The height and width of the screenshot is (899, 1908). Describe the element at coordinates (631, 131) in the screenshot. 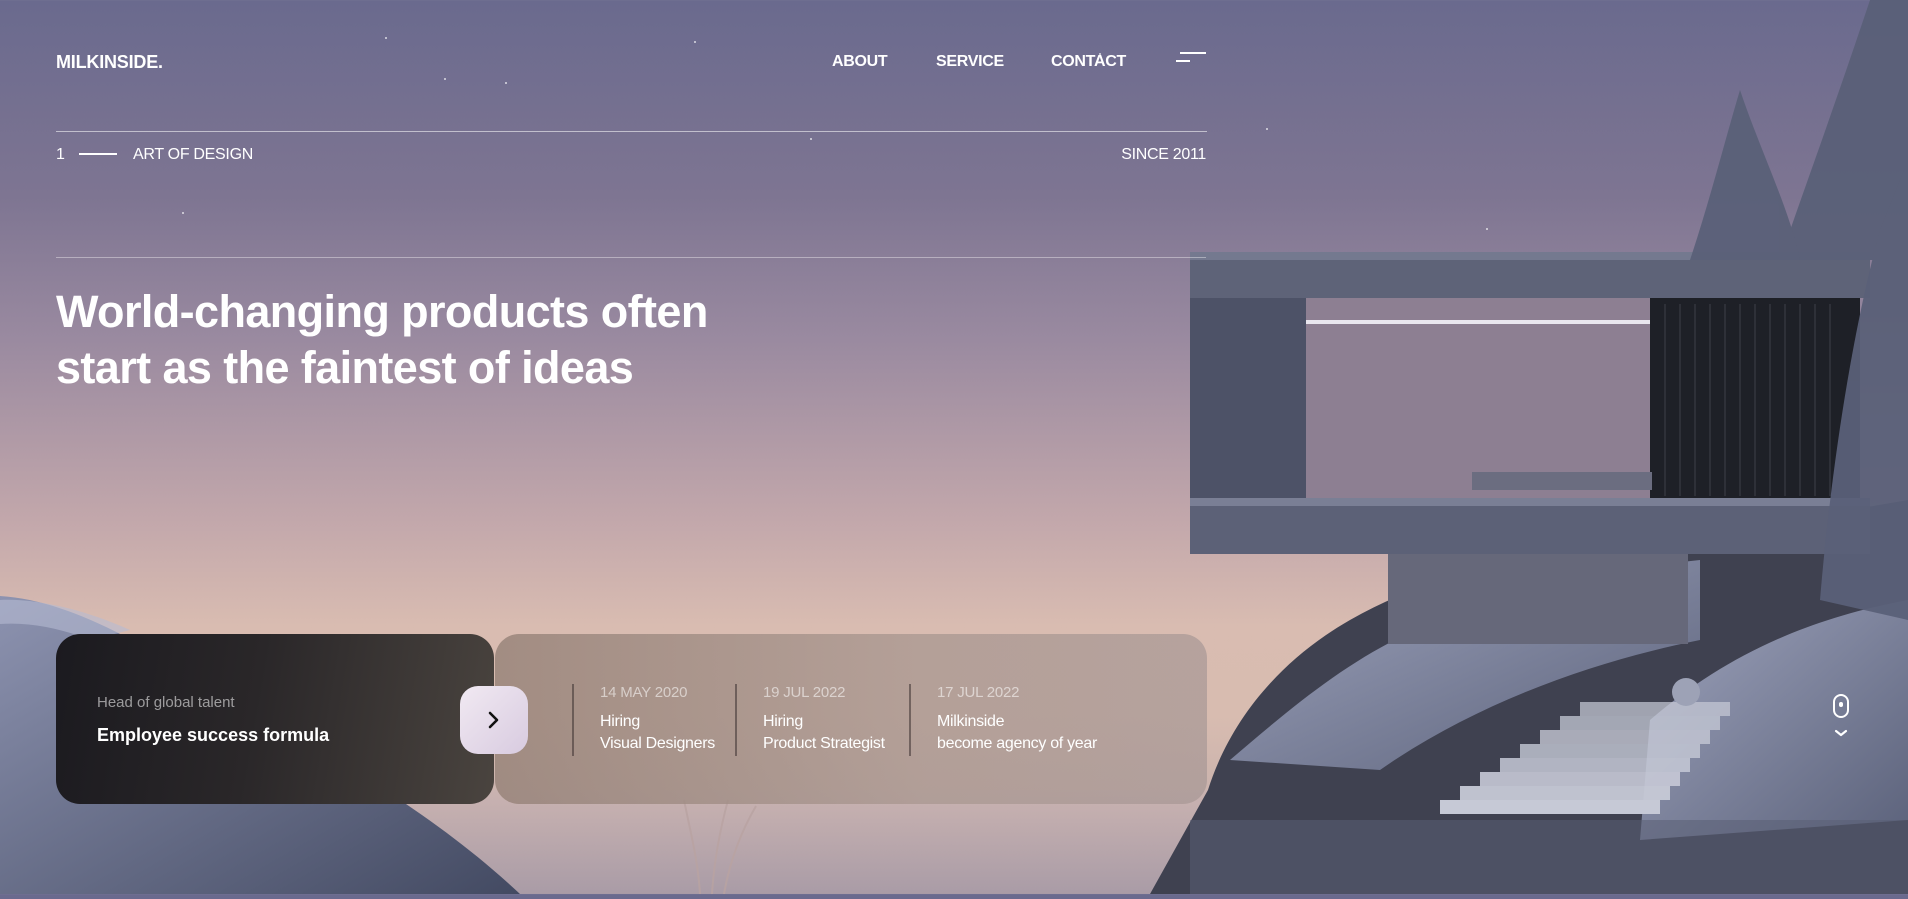

I see `header-divider` at that location.